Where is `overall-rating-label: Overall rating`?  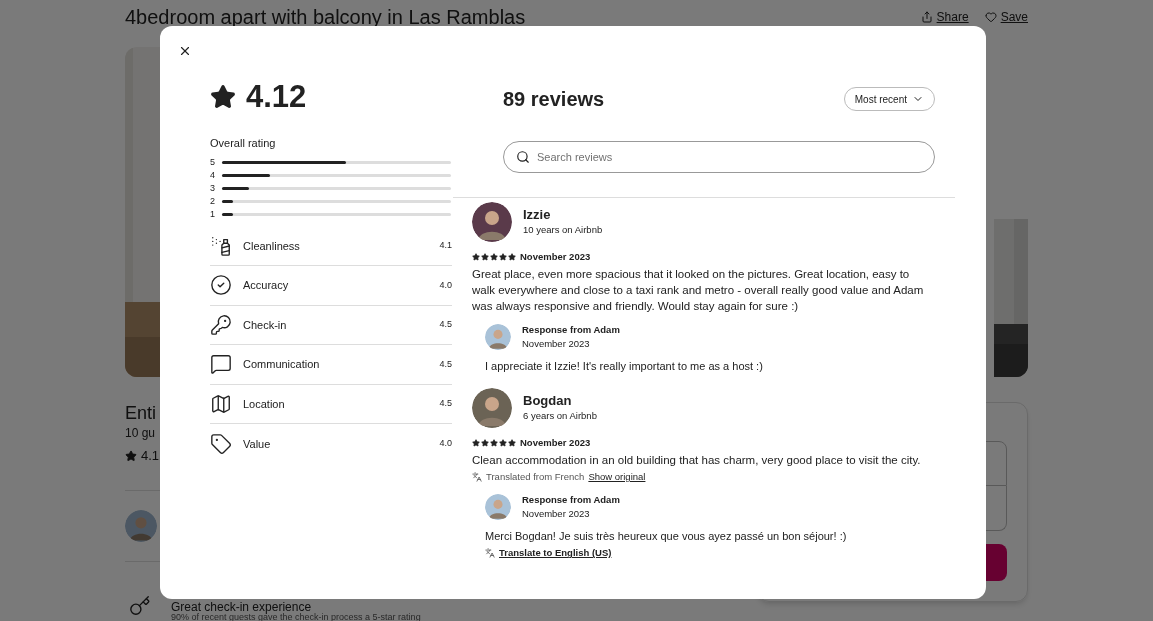 overall-rating-label: Overall rating is located at coordinates (243, 143).